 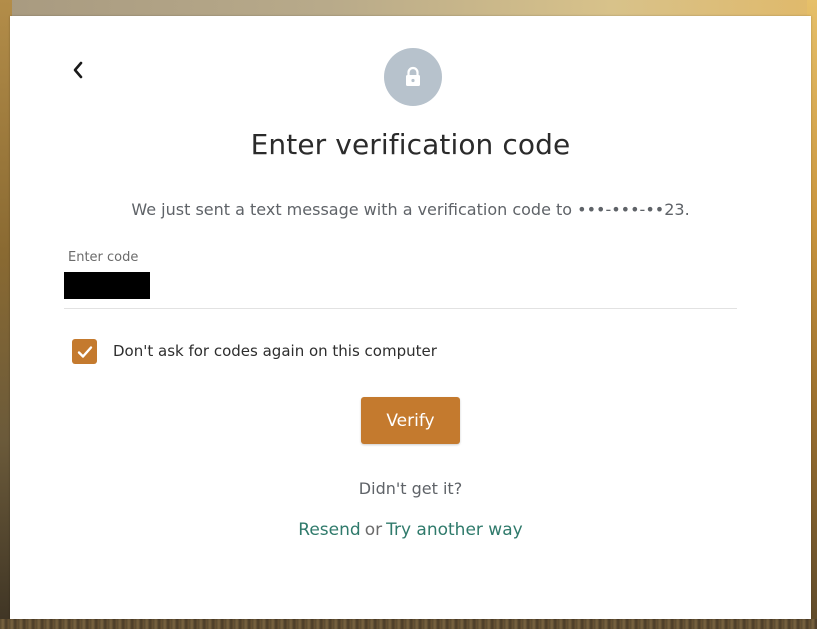 What do you see at coordinates (410, 144) in the screenshot?
I see `page-title: Enter verification code` at bounding box center [410, 144].